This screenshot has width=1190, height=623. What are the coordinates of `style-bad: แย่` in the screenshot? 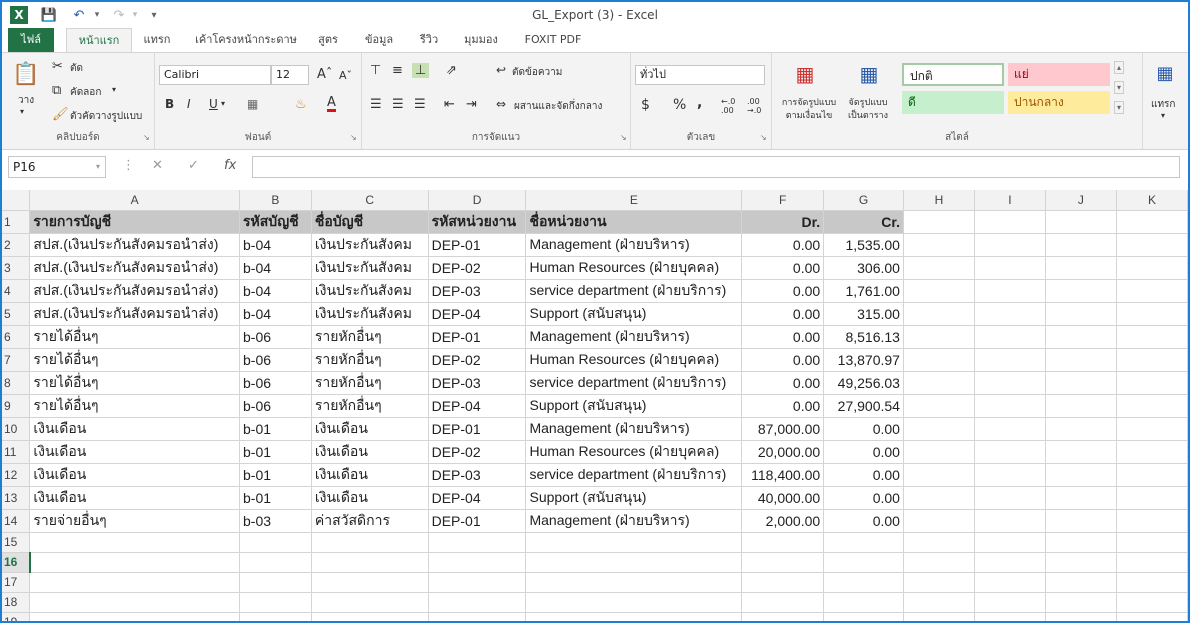 It's located at (1059, 74).